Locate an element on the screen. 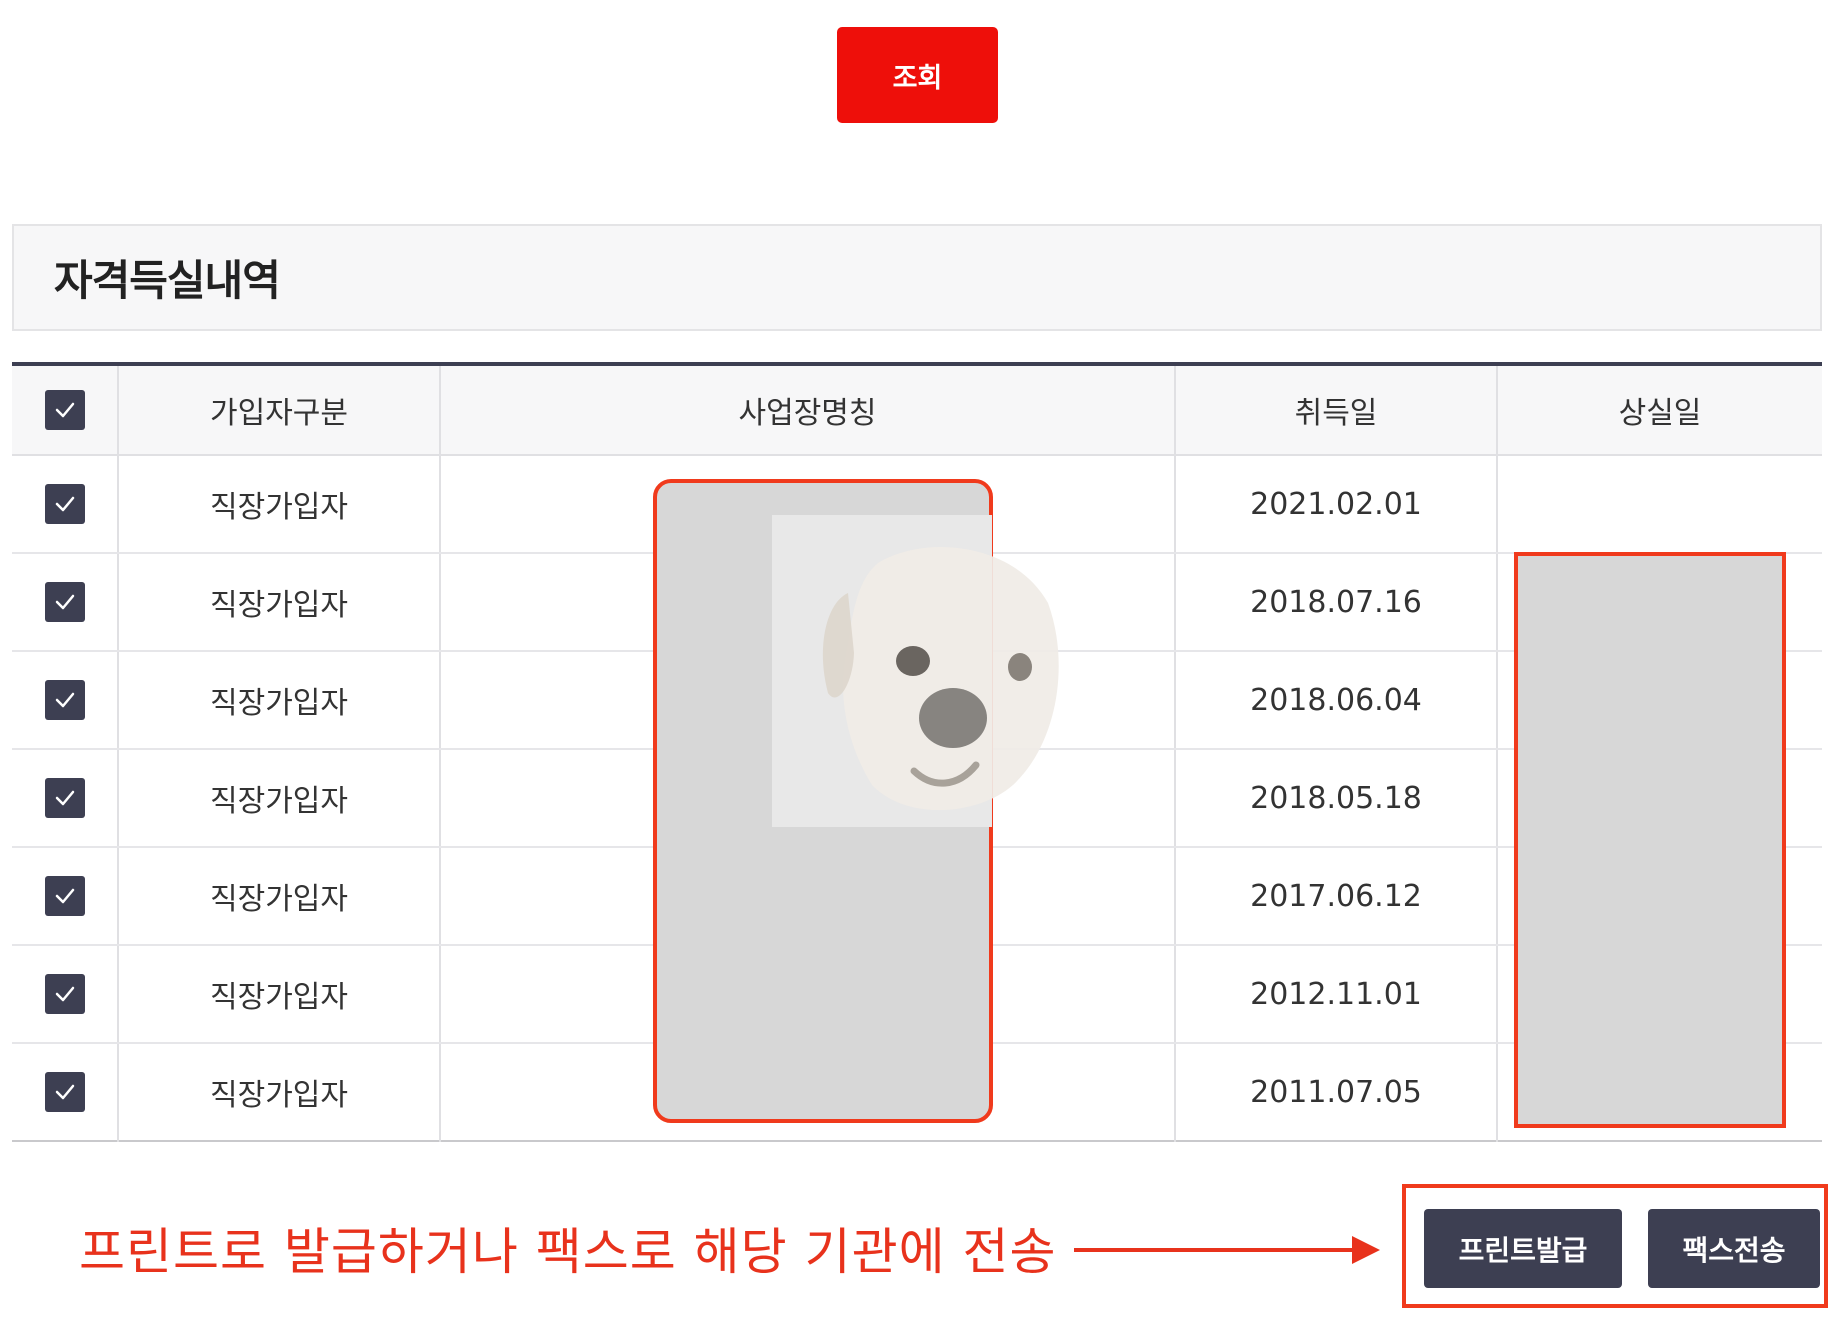 The height and width of the screenshot is (1336, 1834). acquired-date-cell: 2017.06.12 is located at coordinates (1336, 896).